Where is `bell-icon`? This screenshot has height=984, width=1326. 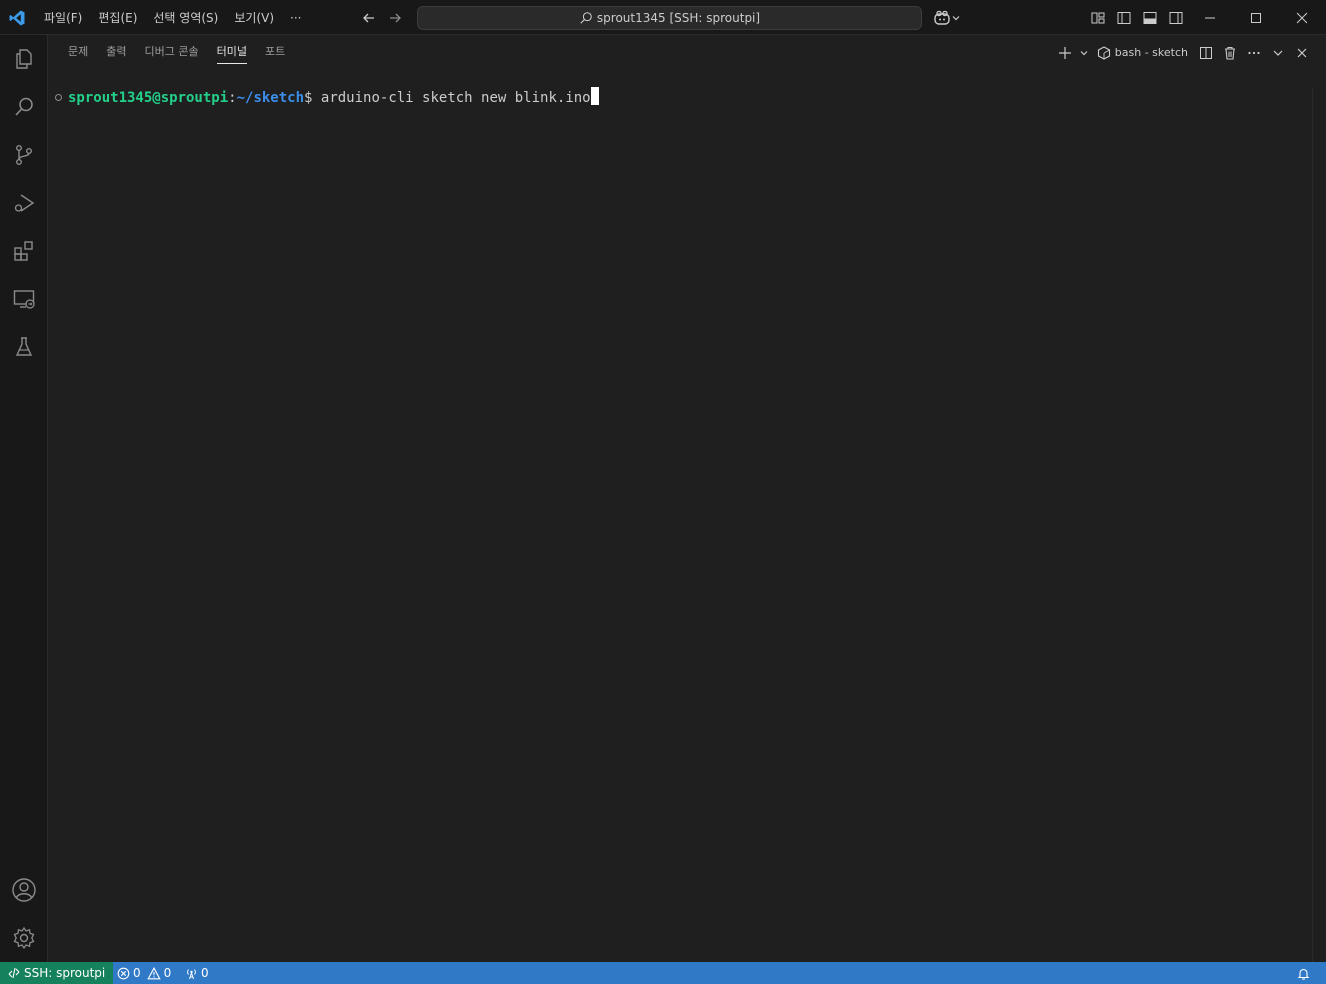
bell-icon is located at coordinates (1303, 974).